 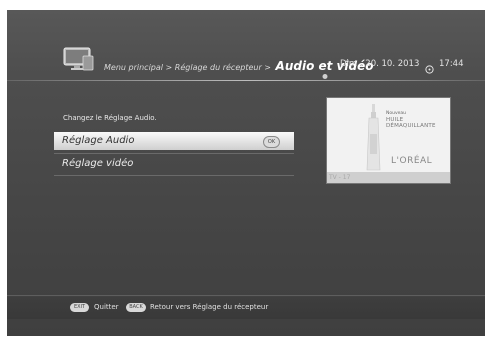 What do you see at coordinates (380, 64) in the screenshot?
I see `date-display: Dim , 20. 10. 2013` at bounding box center [380, 64].